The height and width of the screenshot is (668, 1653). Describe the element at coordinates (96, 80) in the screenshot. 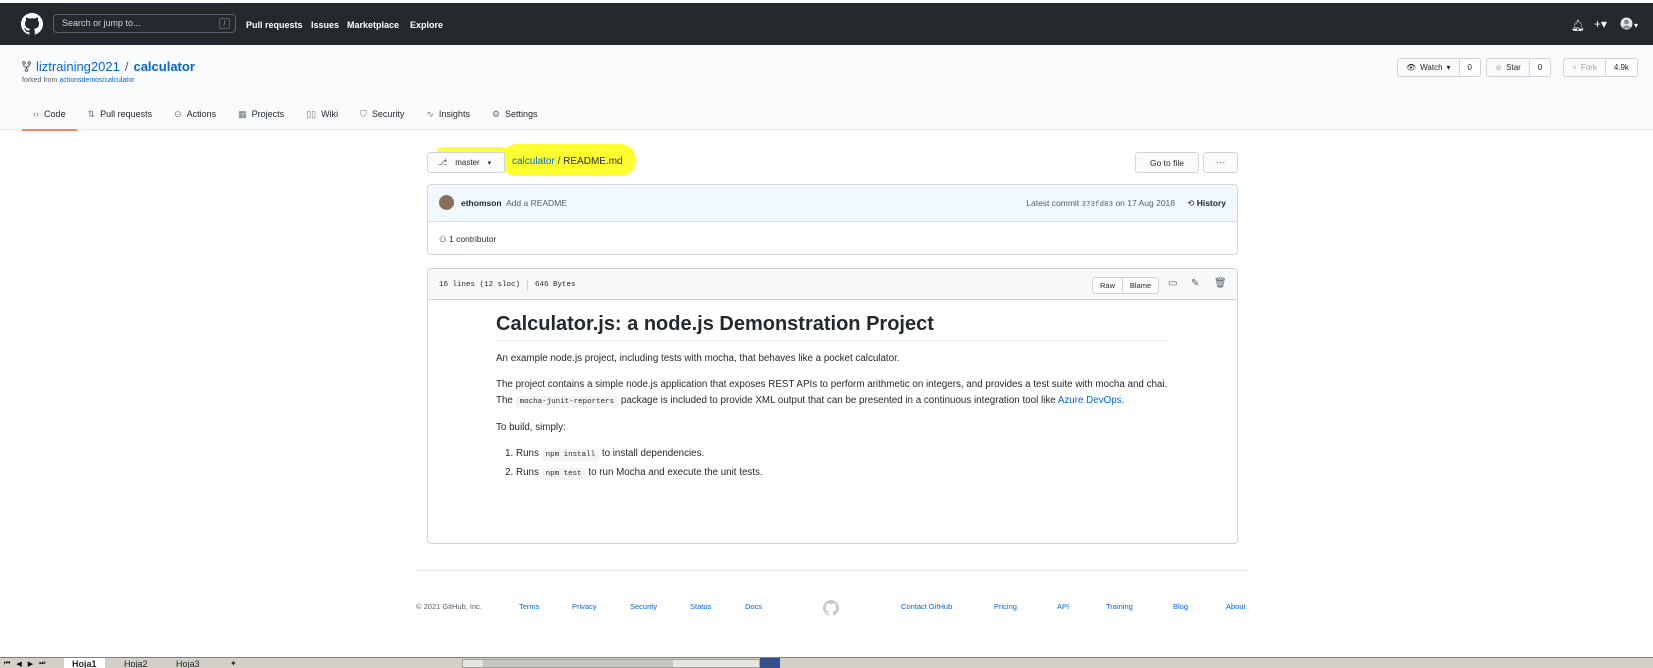

I see `forked-source-link: actionsdemos/calculator` at that location.